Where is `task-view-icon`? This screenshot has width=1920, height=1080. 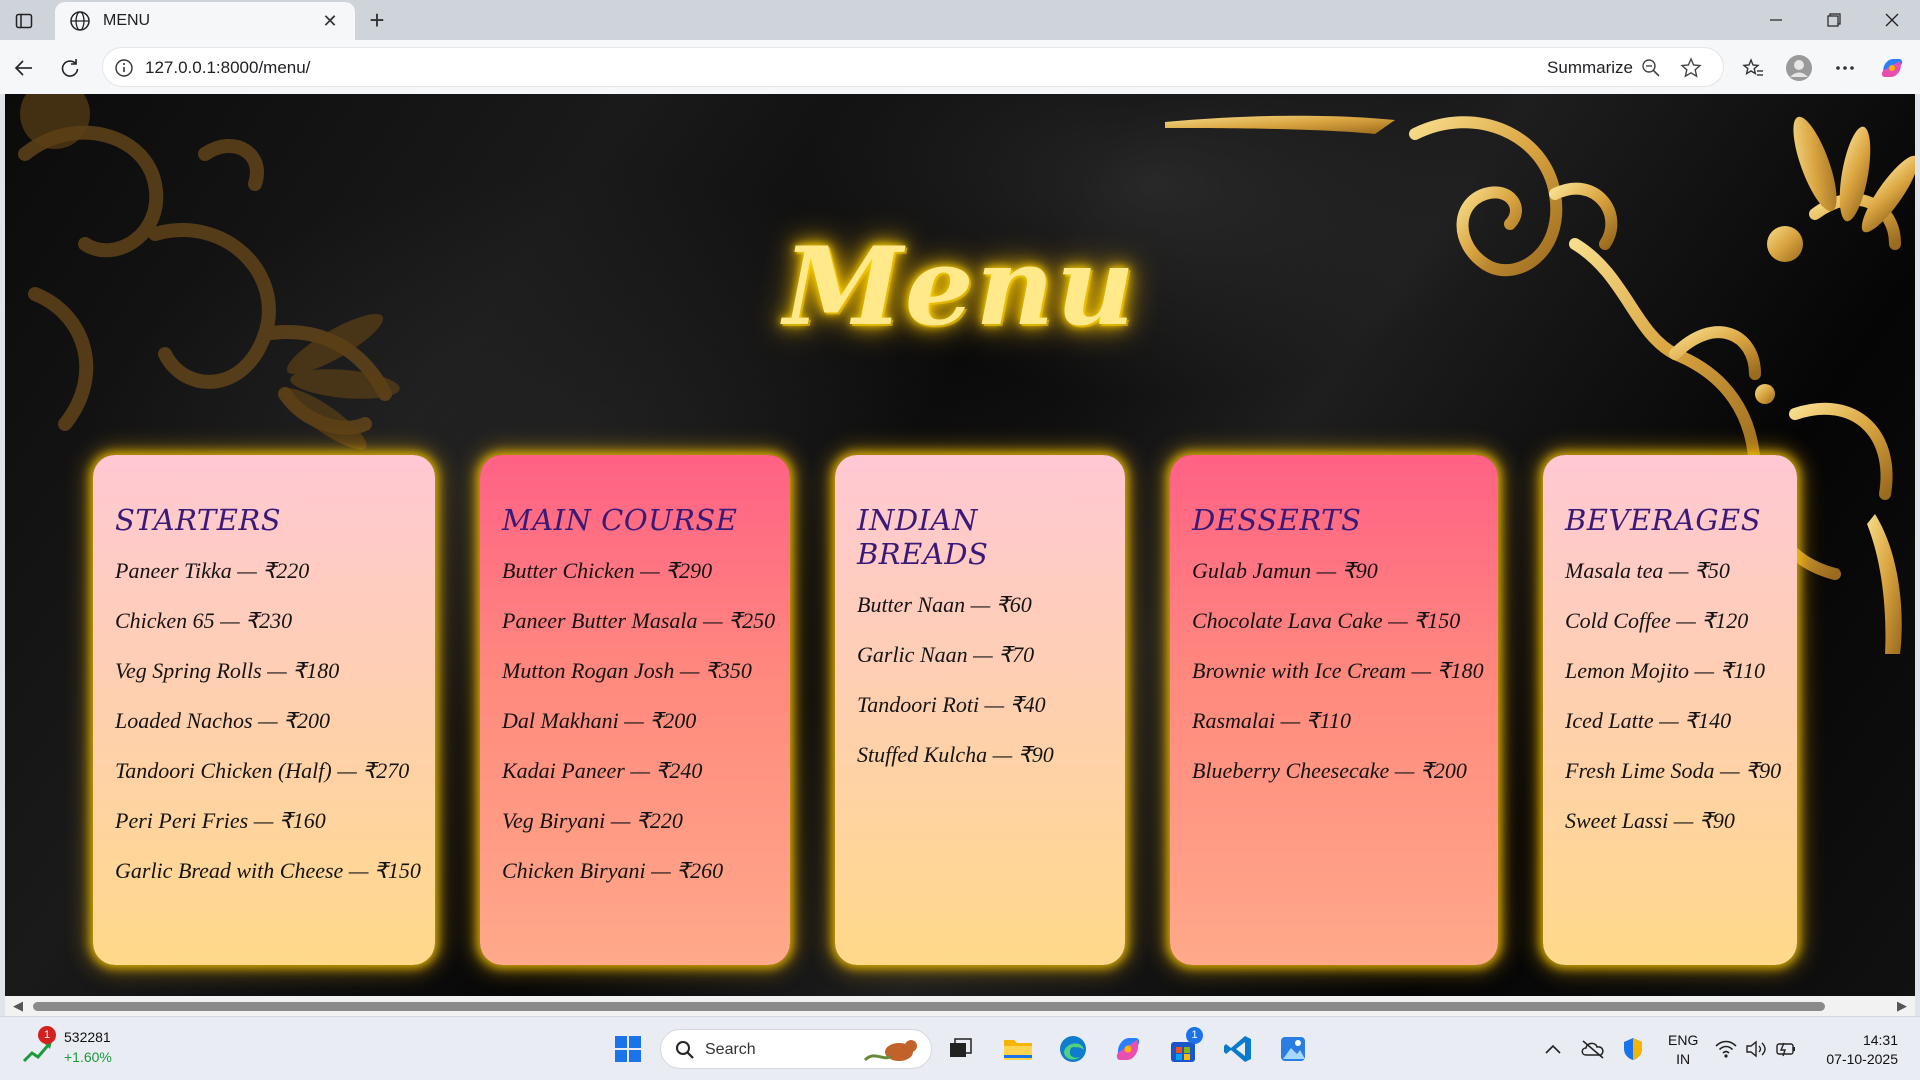
task-view-icon is located at coordinates (960, 1049).